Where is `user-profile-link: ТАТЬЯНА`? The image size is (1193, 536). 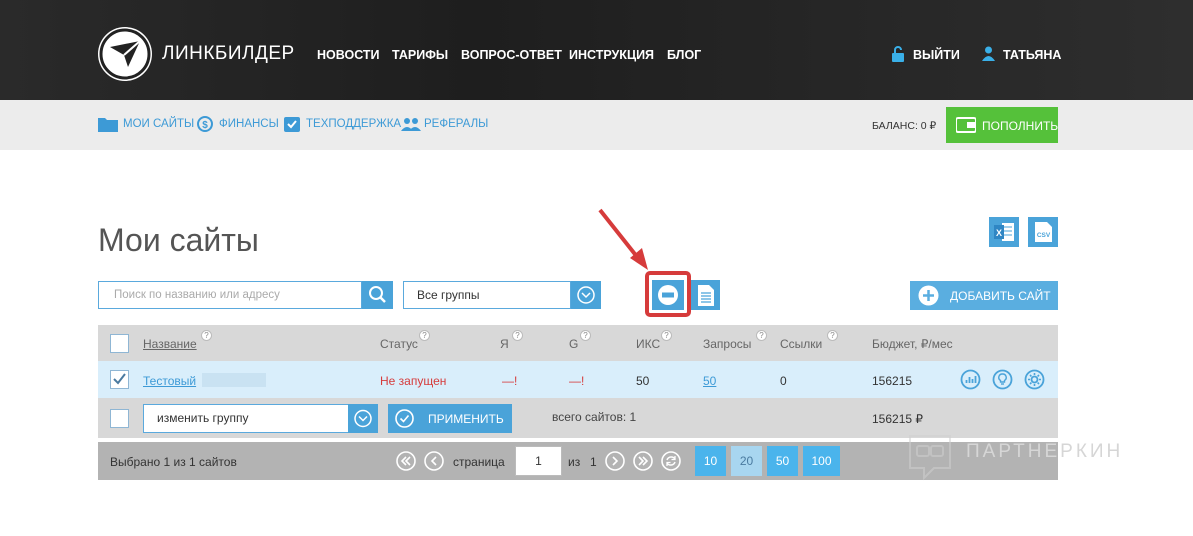 user-profile-link: ТАТЬЯНА is located at coordinates (1032, 55).